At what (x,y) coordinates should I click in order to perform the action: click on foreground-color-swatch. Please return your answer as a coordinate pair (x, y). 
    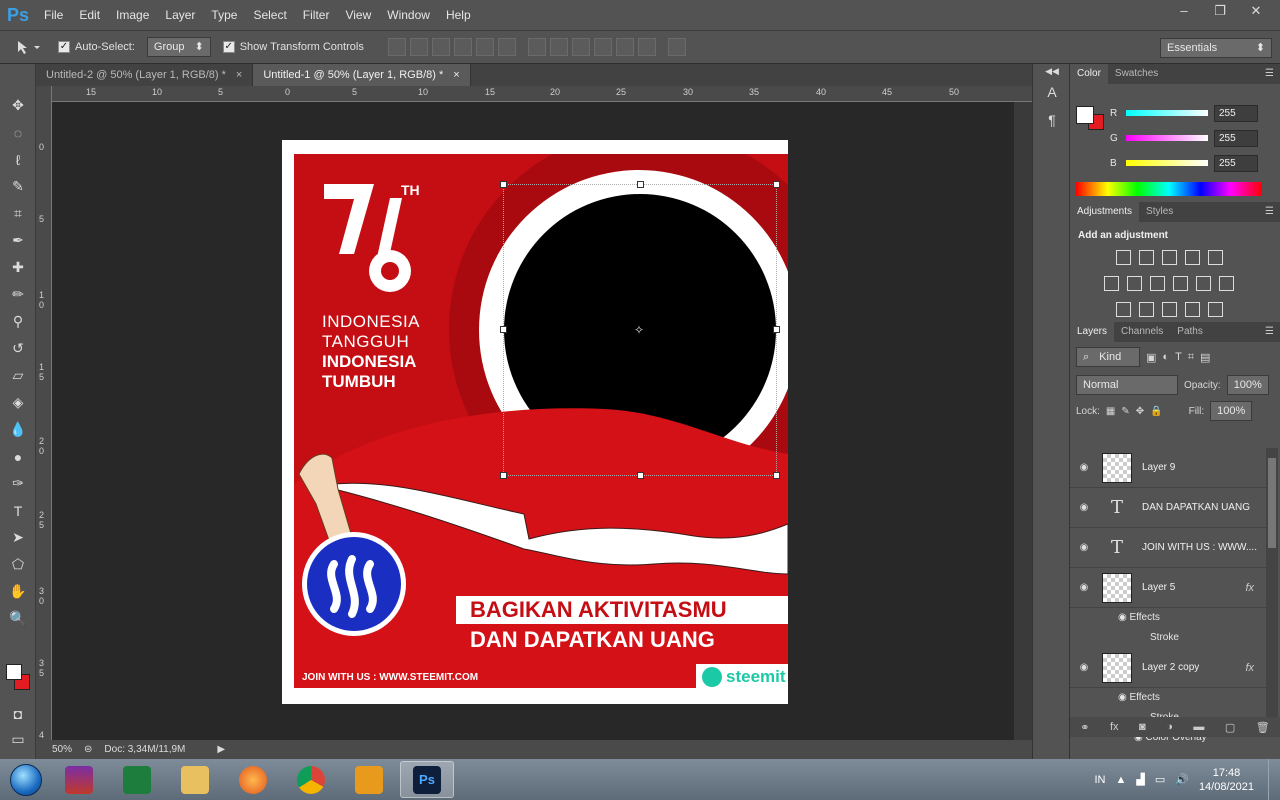
    Looking at the image, I should click on (14, 672).